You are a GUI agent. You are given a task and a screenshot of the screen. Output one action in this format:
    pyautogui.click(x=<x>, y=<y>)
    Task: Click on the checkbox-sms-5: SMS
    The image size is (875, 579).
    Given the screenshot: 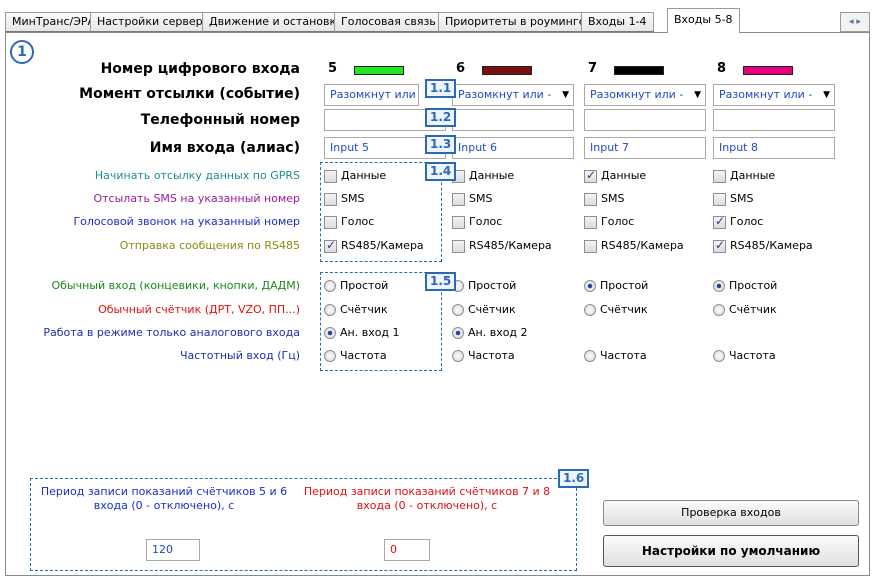 What is the action you would take?
    pyautogui.click(x=344, y=199)
    